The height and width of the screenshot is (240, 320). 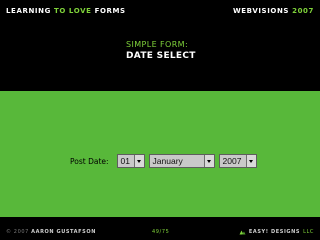 I want to click on day-select-value: 01, so click(x=125, y=161).